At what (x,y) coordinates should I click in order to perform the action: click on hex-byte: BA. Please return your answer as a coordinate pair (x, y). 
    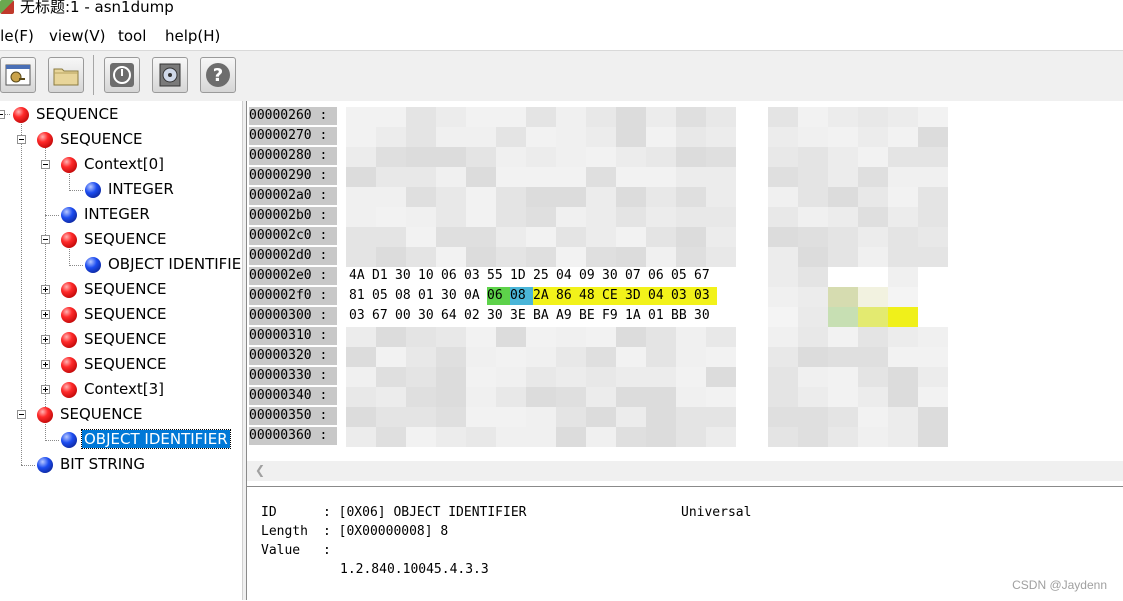
    Looking at the image, I should click on (544, 316).